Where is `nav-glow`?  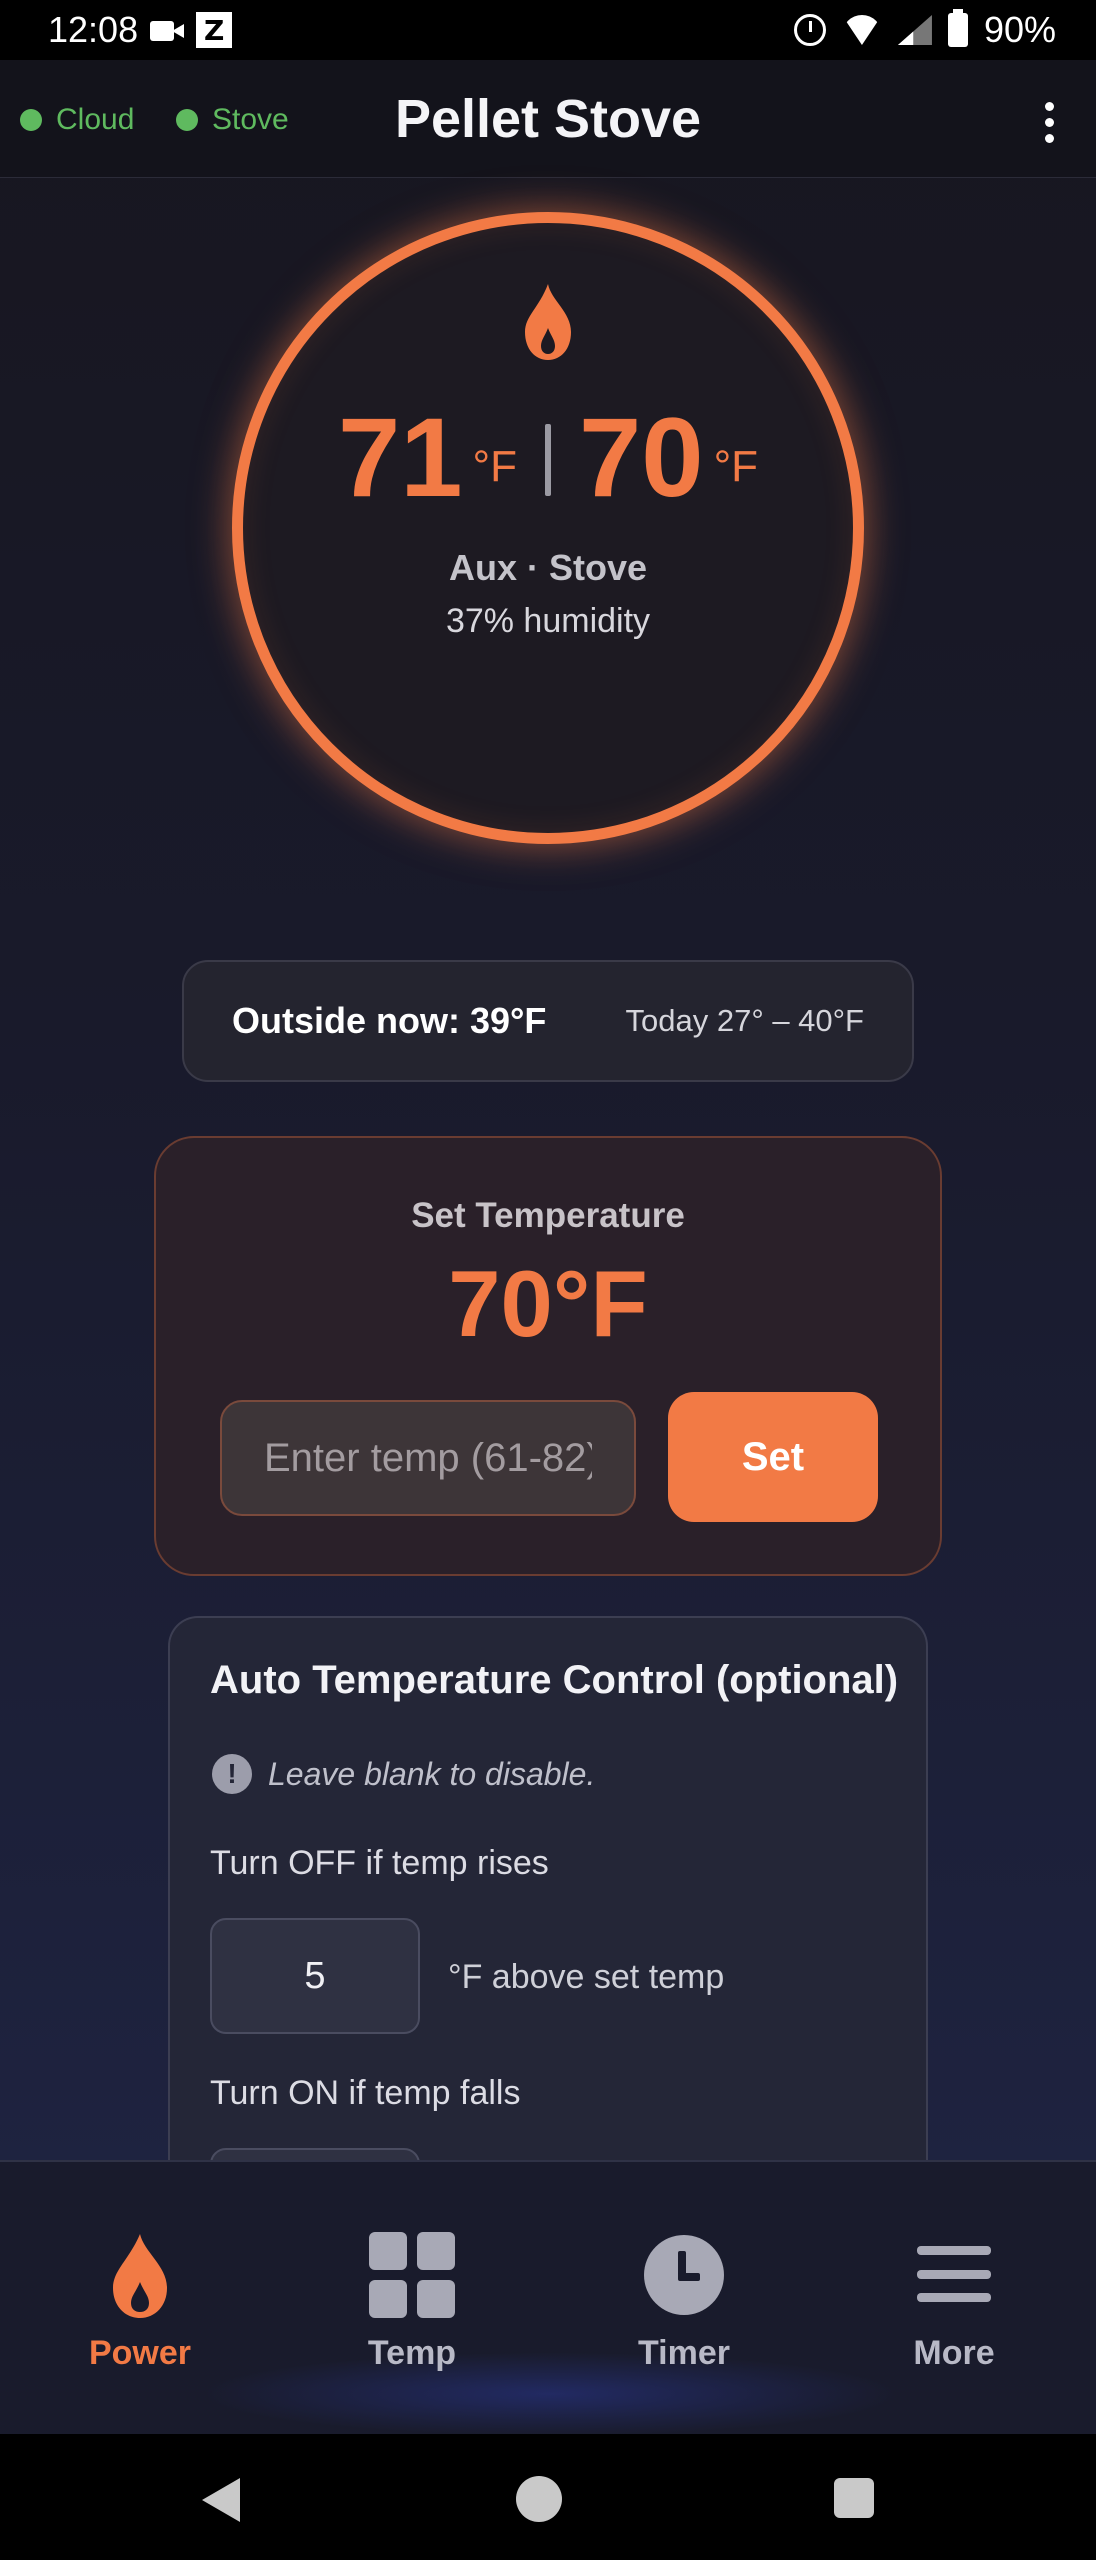
nav-glow is located at coordinates (550, 2394).